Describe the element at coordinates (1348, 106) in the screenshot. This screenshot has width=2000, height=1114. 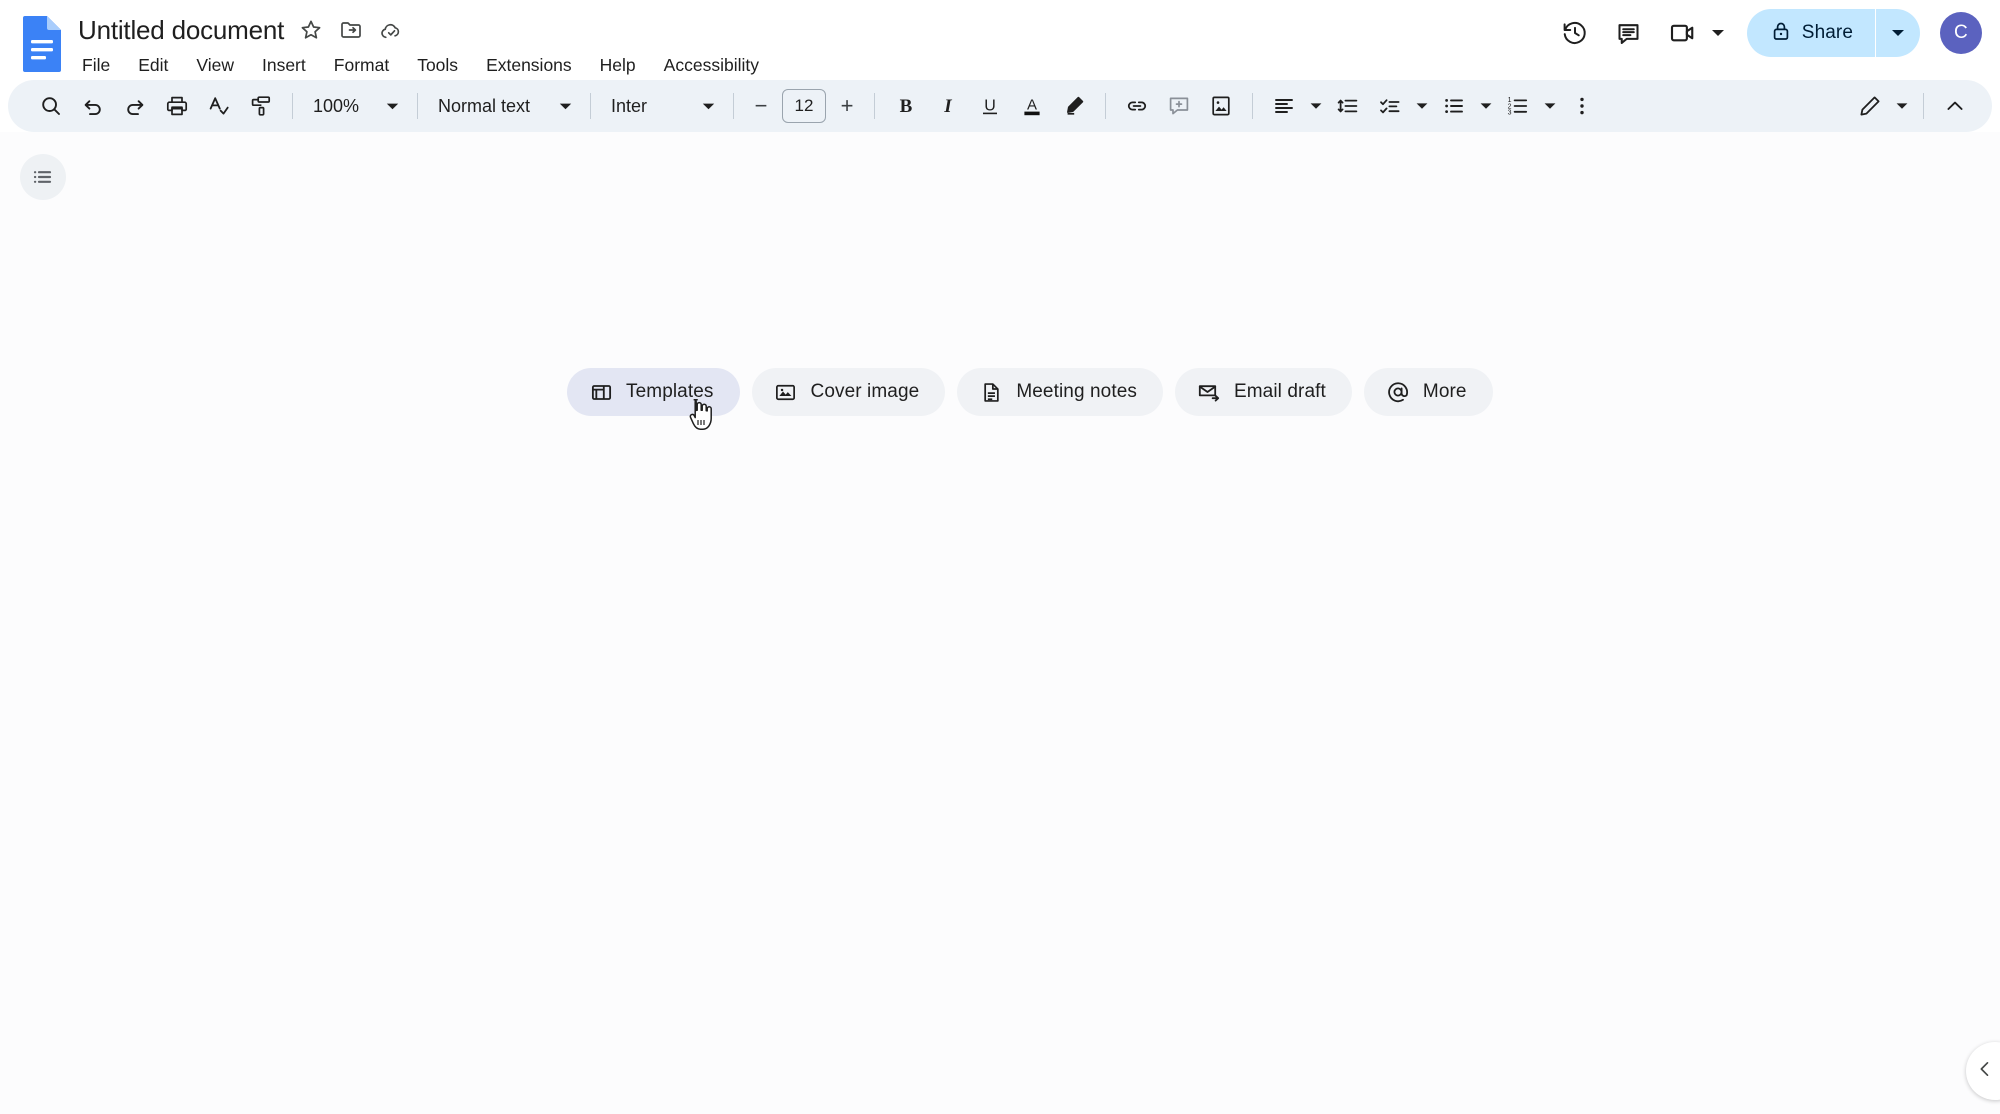
I see `line-spacing-icon` at that location.